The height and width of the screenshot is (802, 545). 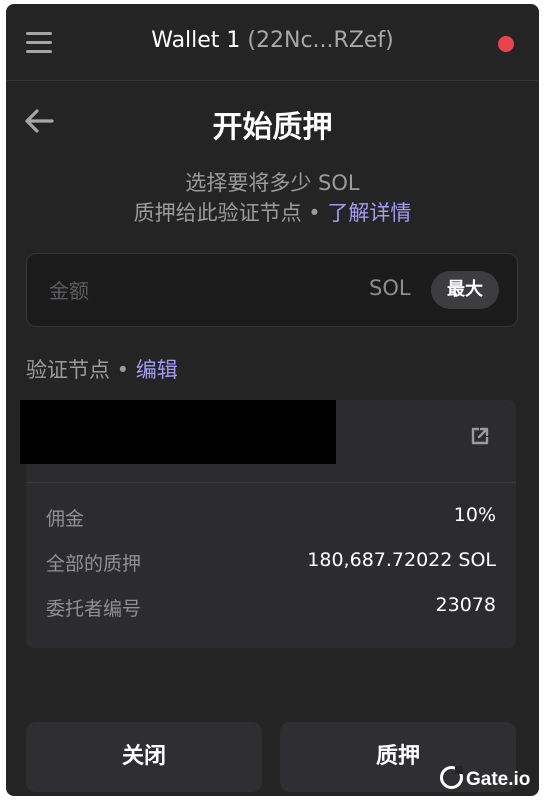 What do you see at coordinates (178, 432) in the screenshot?
I see `validator-name-redacted` at bounding box center [178, 432].